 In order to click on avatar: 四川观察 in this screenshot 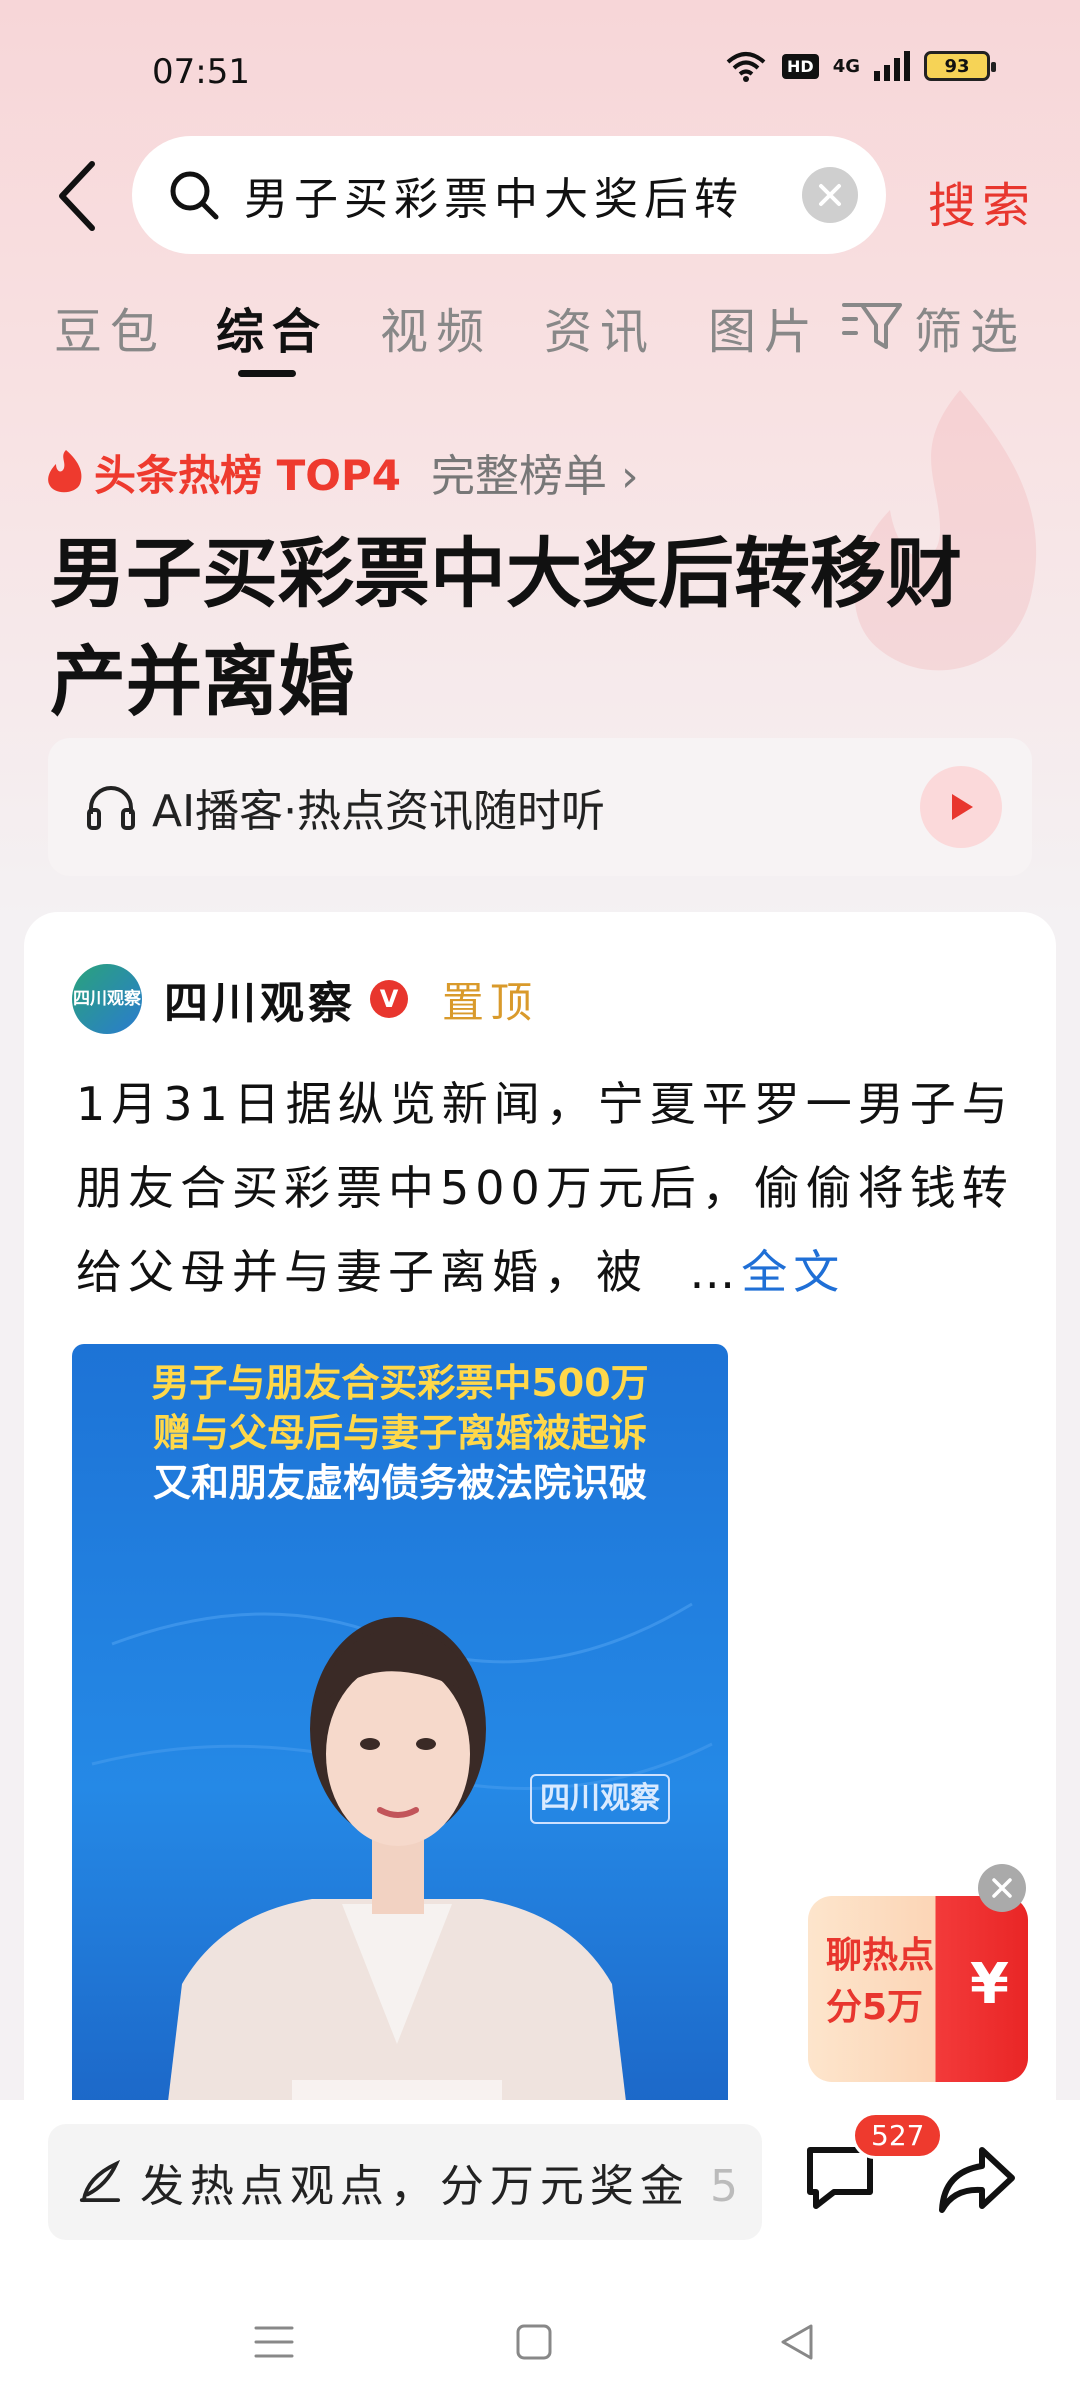, I will do `click(107, 999)`.